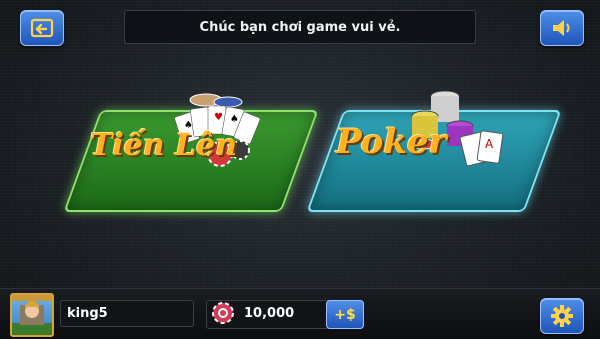  I want to click on game-title-tien-len: Tiến Lên, so click(163, 145).